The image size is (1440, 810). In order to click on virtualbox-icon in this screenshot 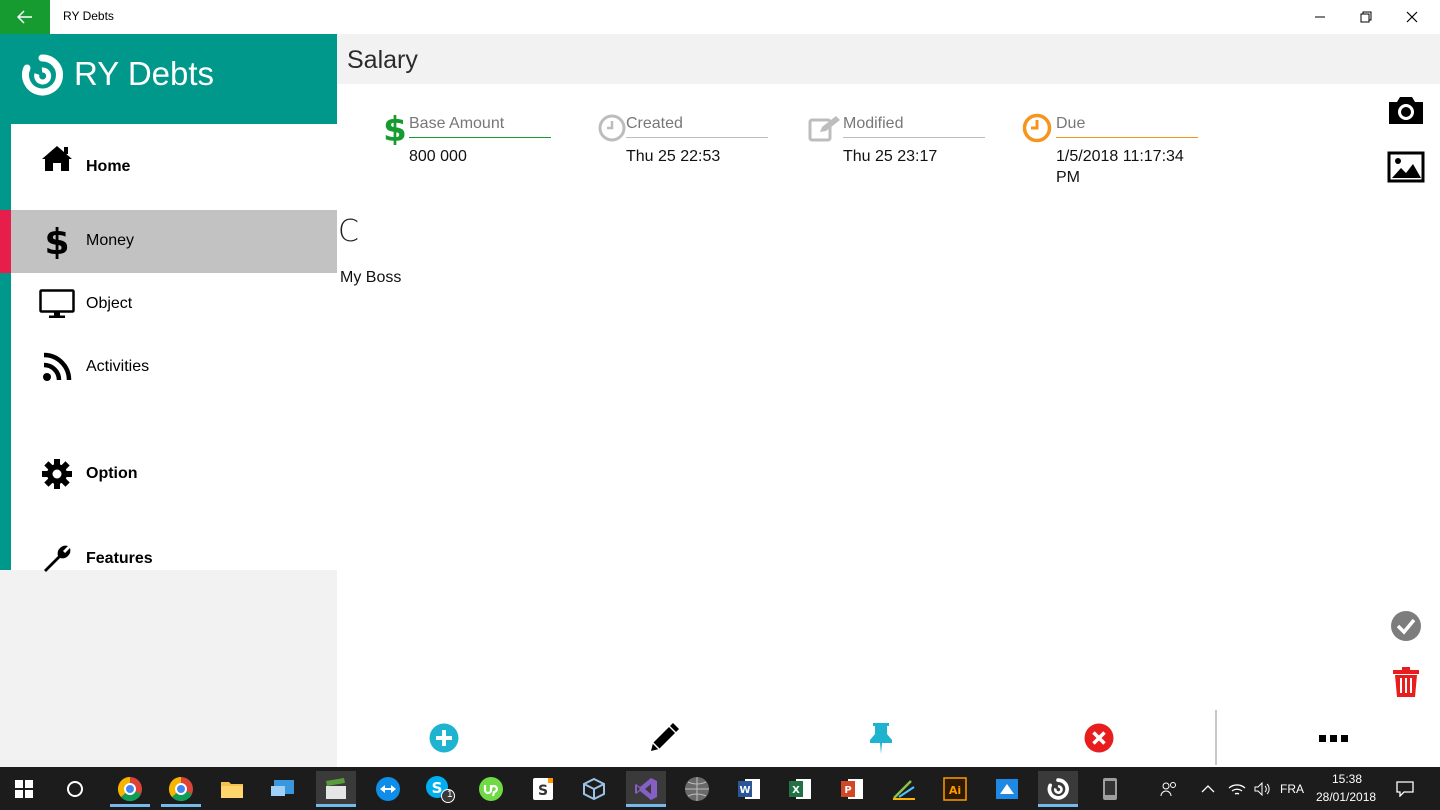, I will do `click(594, 789)`.